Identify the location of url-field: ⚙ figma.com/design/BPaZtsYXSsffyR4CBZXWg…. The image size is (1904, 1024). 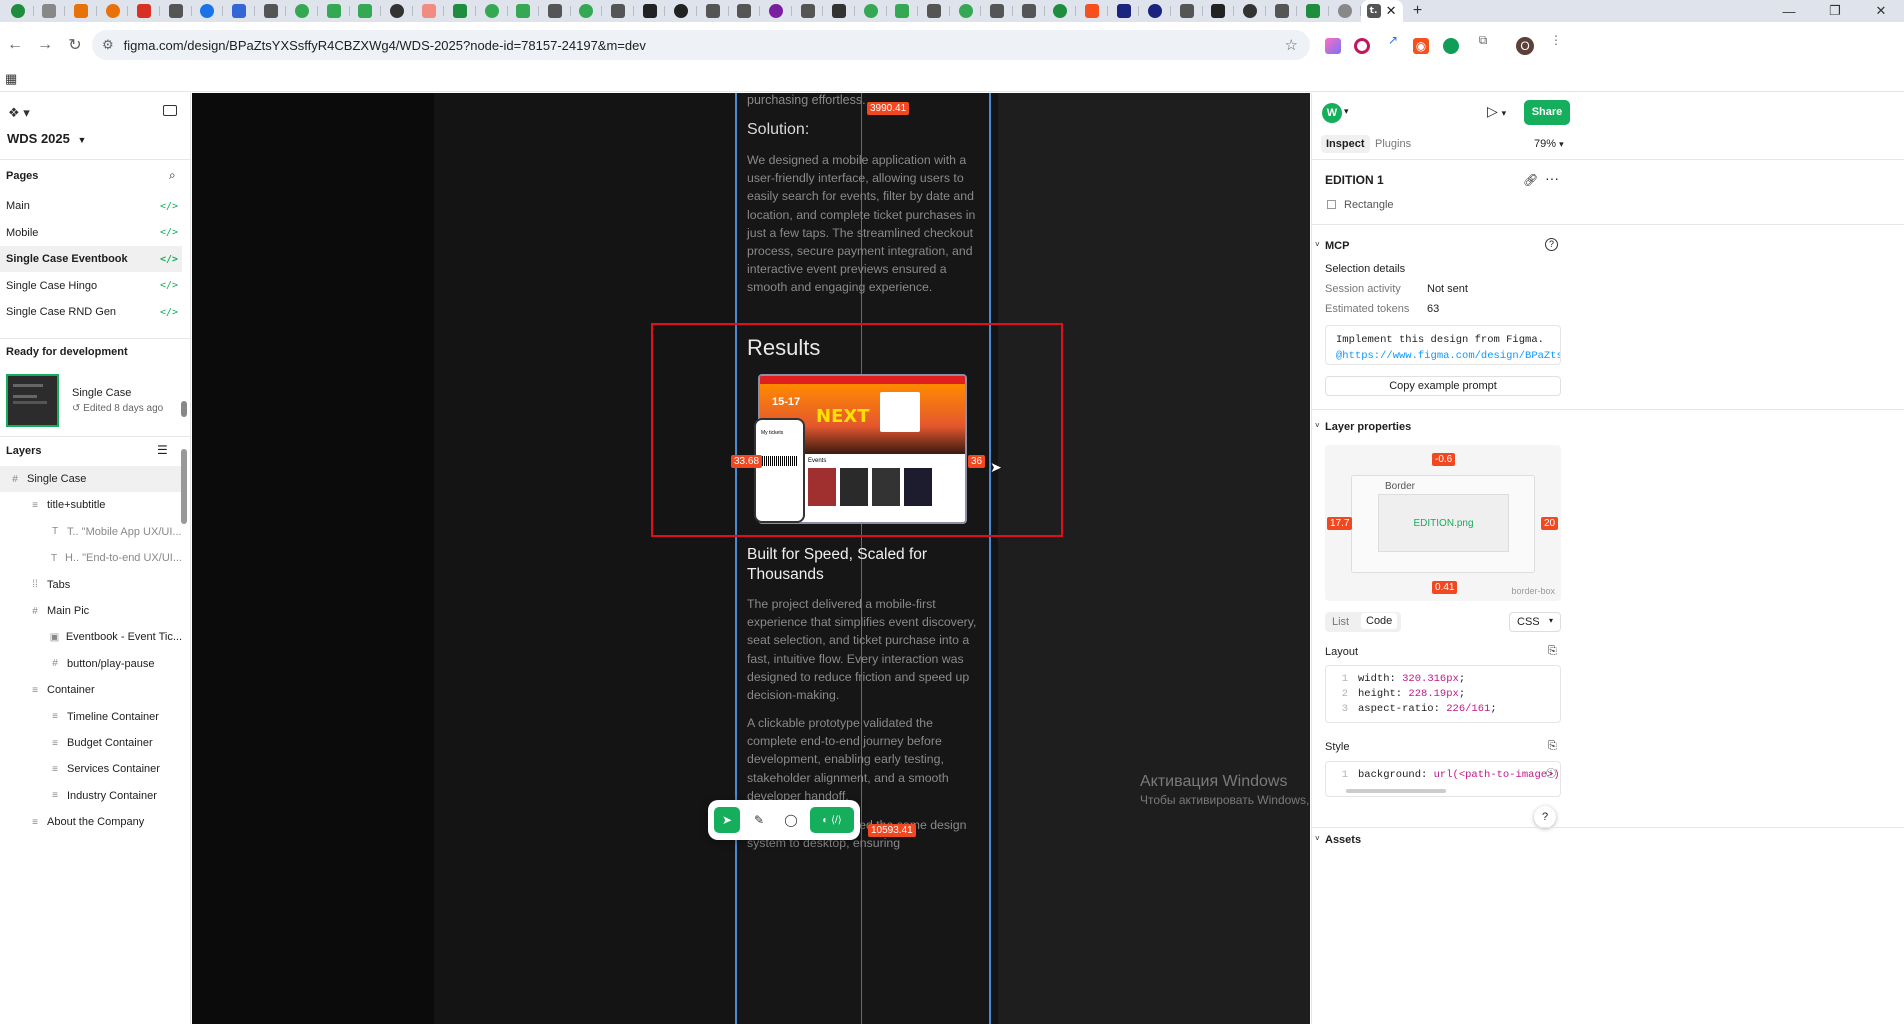
(701, 45).